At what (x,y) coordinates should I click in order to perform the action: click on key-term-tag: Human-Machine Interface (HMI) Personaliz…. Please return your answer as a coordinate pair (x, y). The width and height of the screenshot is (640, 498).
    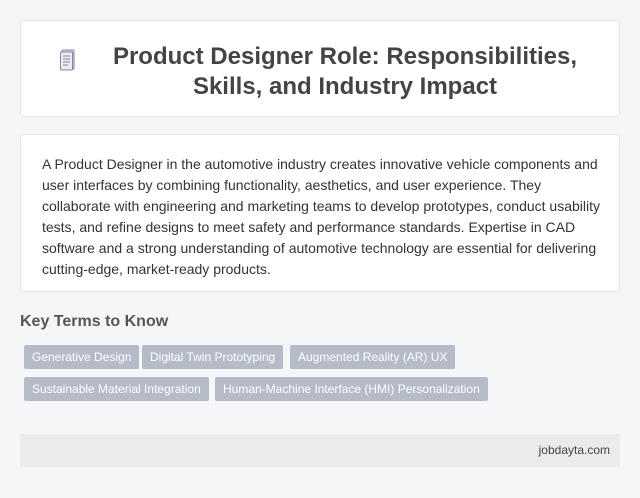
    Looking at the image, I should click on (351, 389).